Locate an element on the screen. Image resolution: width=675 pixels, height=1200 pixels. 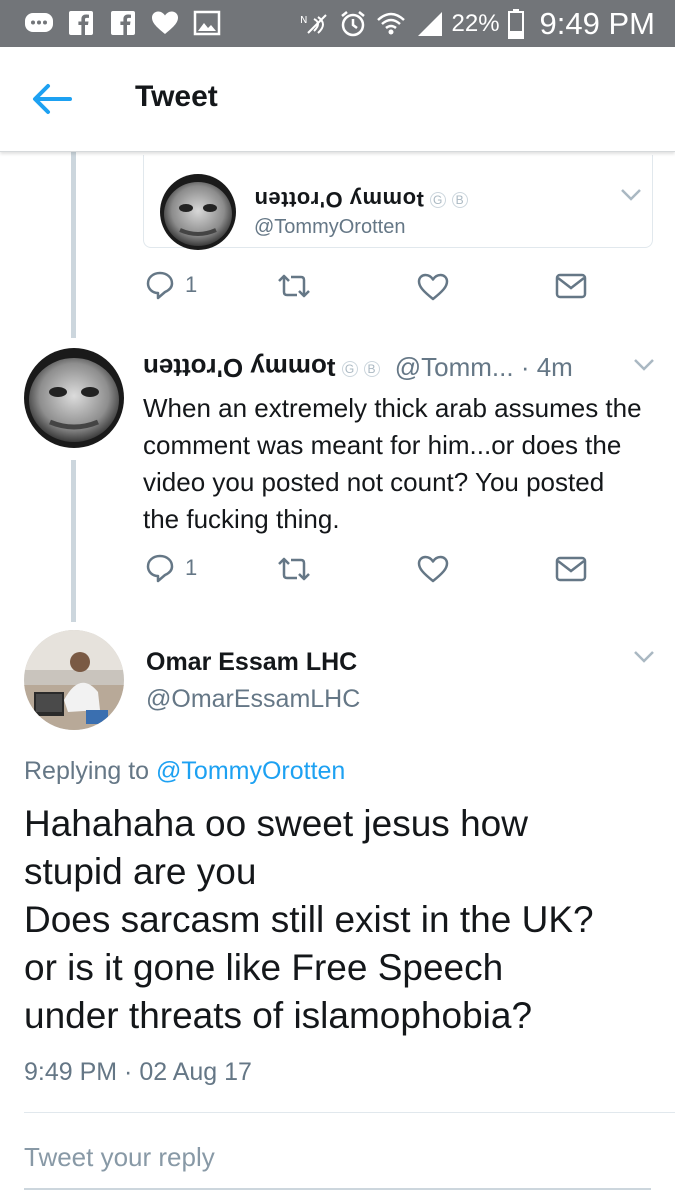
status-bar: N 22% 9:49 PM is located at coordinates (337, 23).